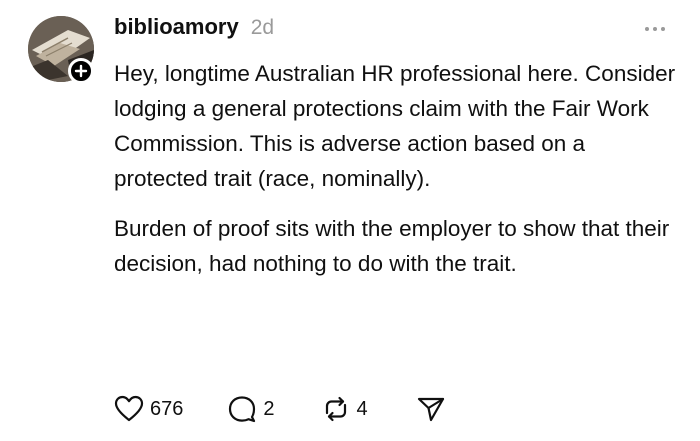 This screenshot has height=441, width=700. I want to click on share-button, so click(431, 409).